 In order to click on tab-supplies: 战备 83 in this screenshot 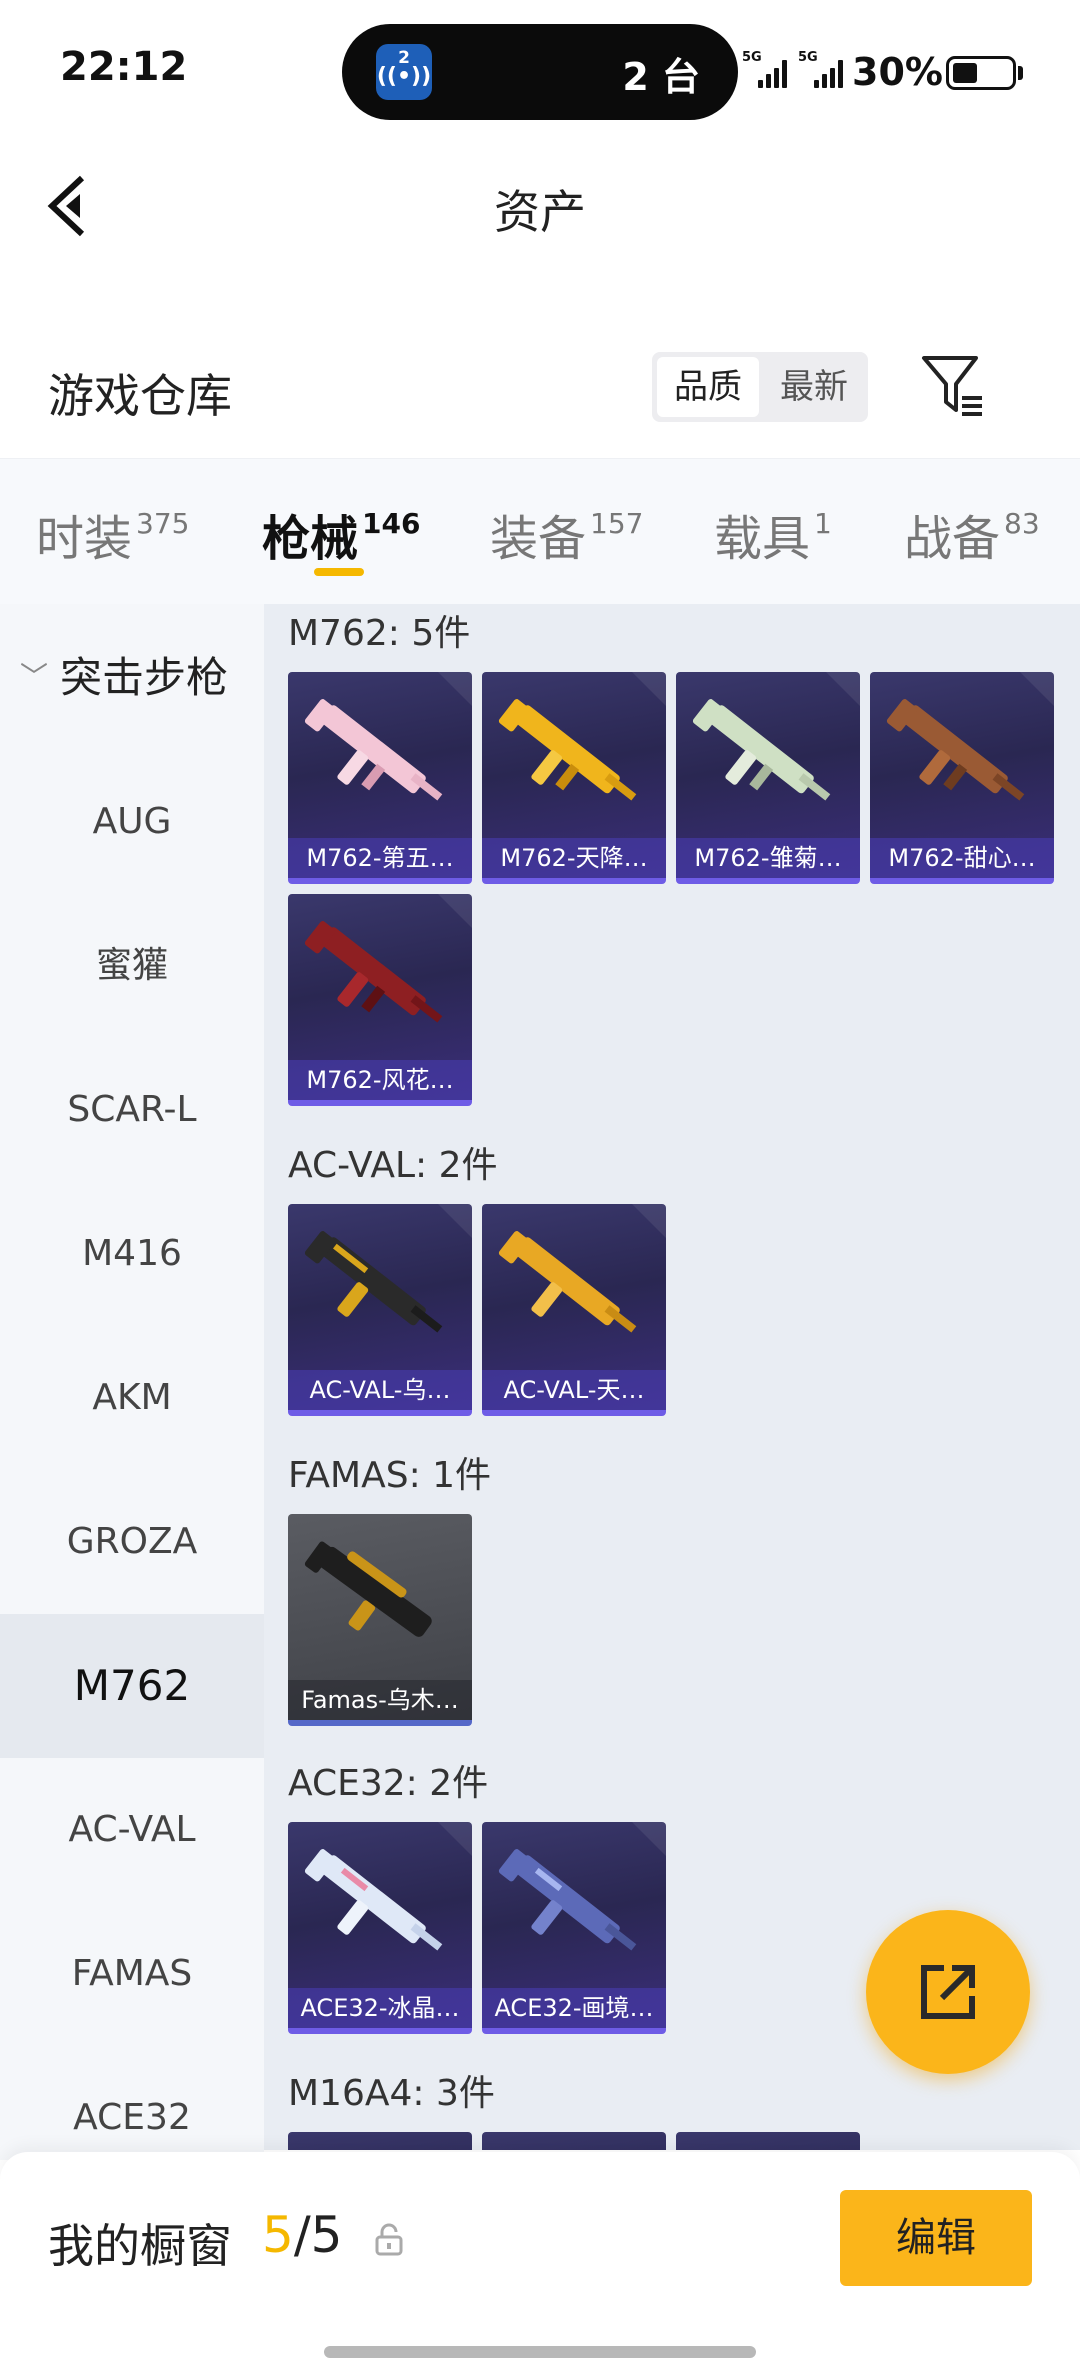, I will do `click(972, 534)`.